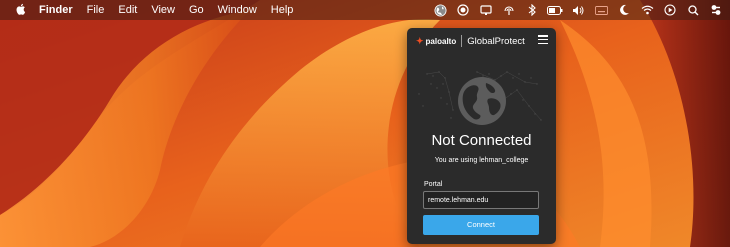  What do you see at coordinates (481, 200) in the screenshot?
I see `portal-input: remote.lehman.edu` at bounding box center [481, 200].